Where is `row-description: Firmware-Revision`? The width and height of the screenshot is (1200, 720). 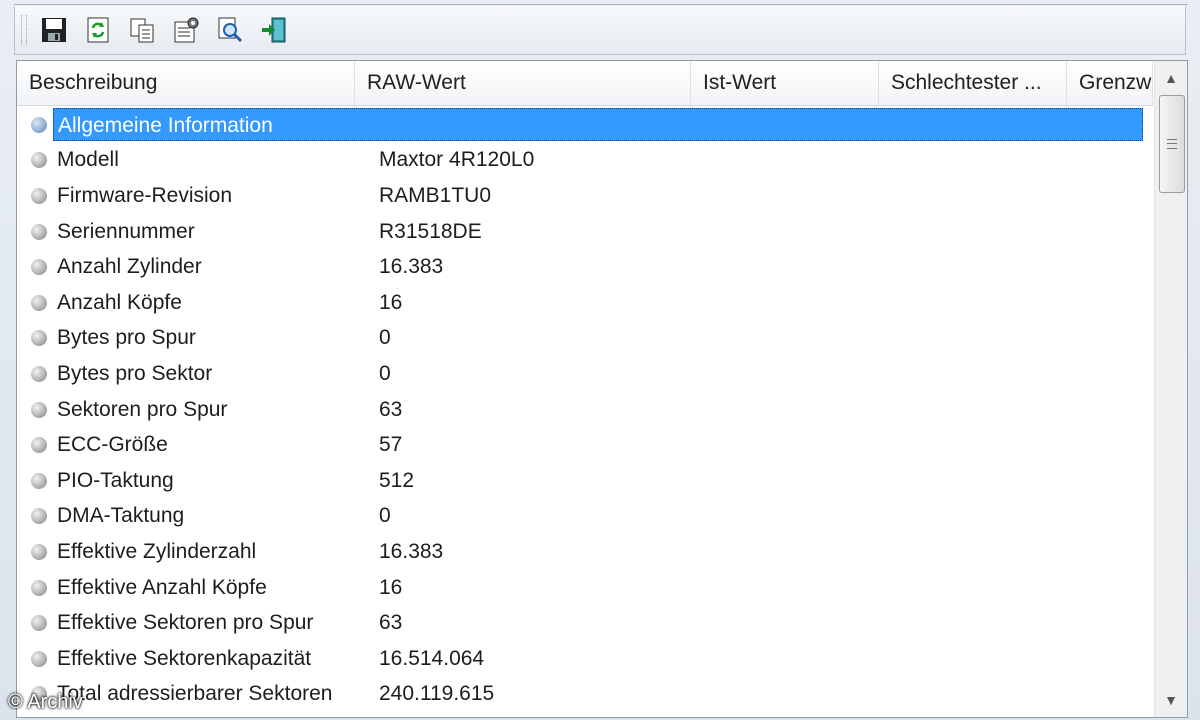 row-description: Firmware-Revision is located at coordinates (145, 195).